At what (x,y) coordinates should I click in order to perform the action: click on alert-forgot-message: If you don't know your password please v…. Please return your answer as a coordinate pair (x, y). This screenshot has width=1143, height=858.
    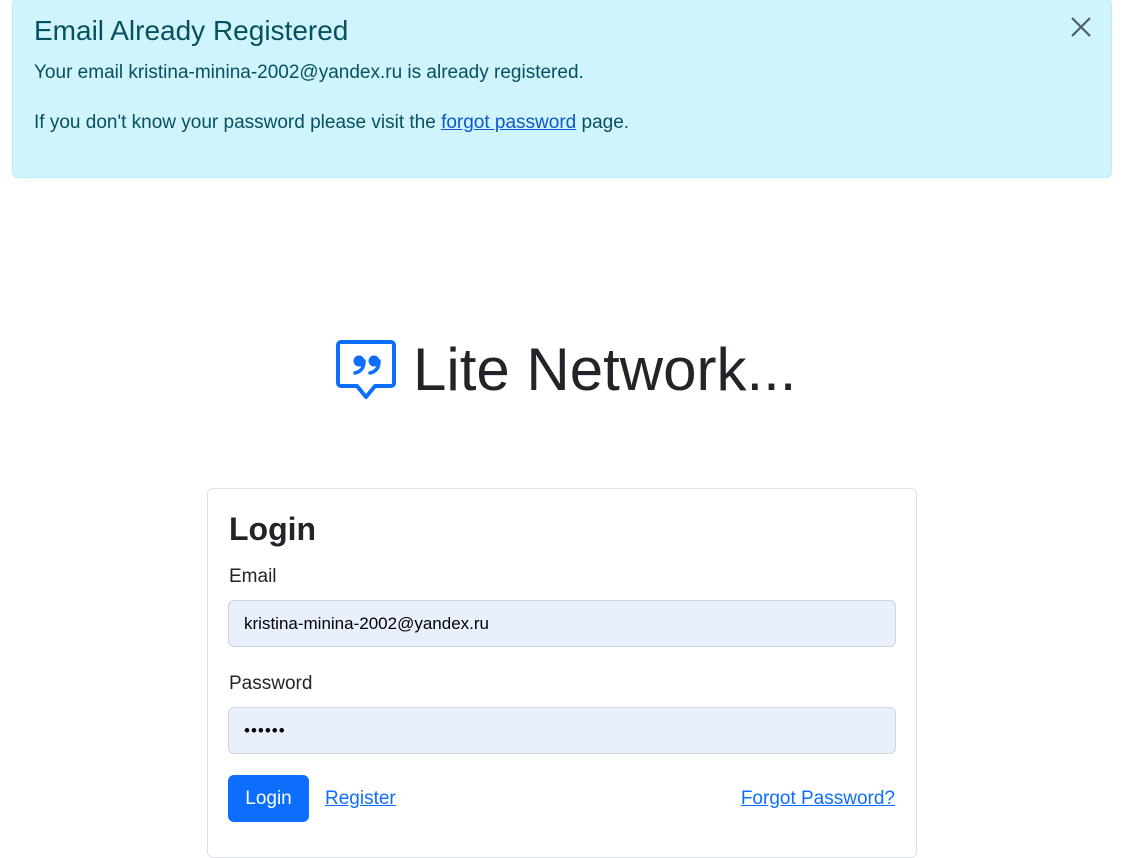
    Looking at the image, I should click on (331, 123).